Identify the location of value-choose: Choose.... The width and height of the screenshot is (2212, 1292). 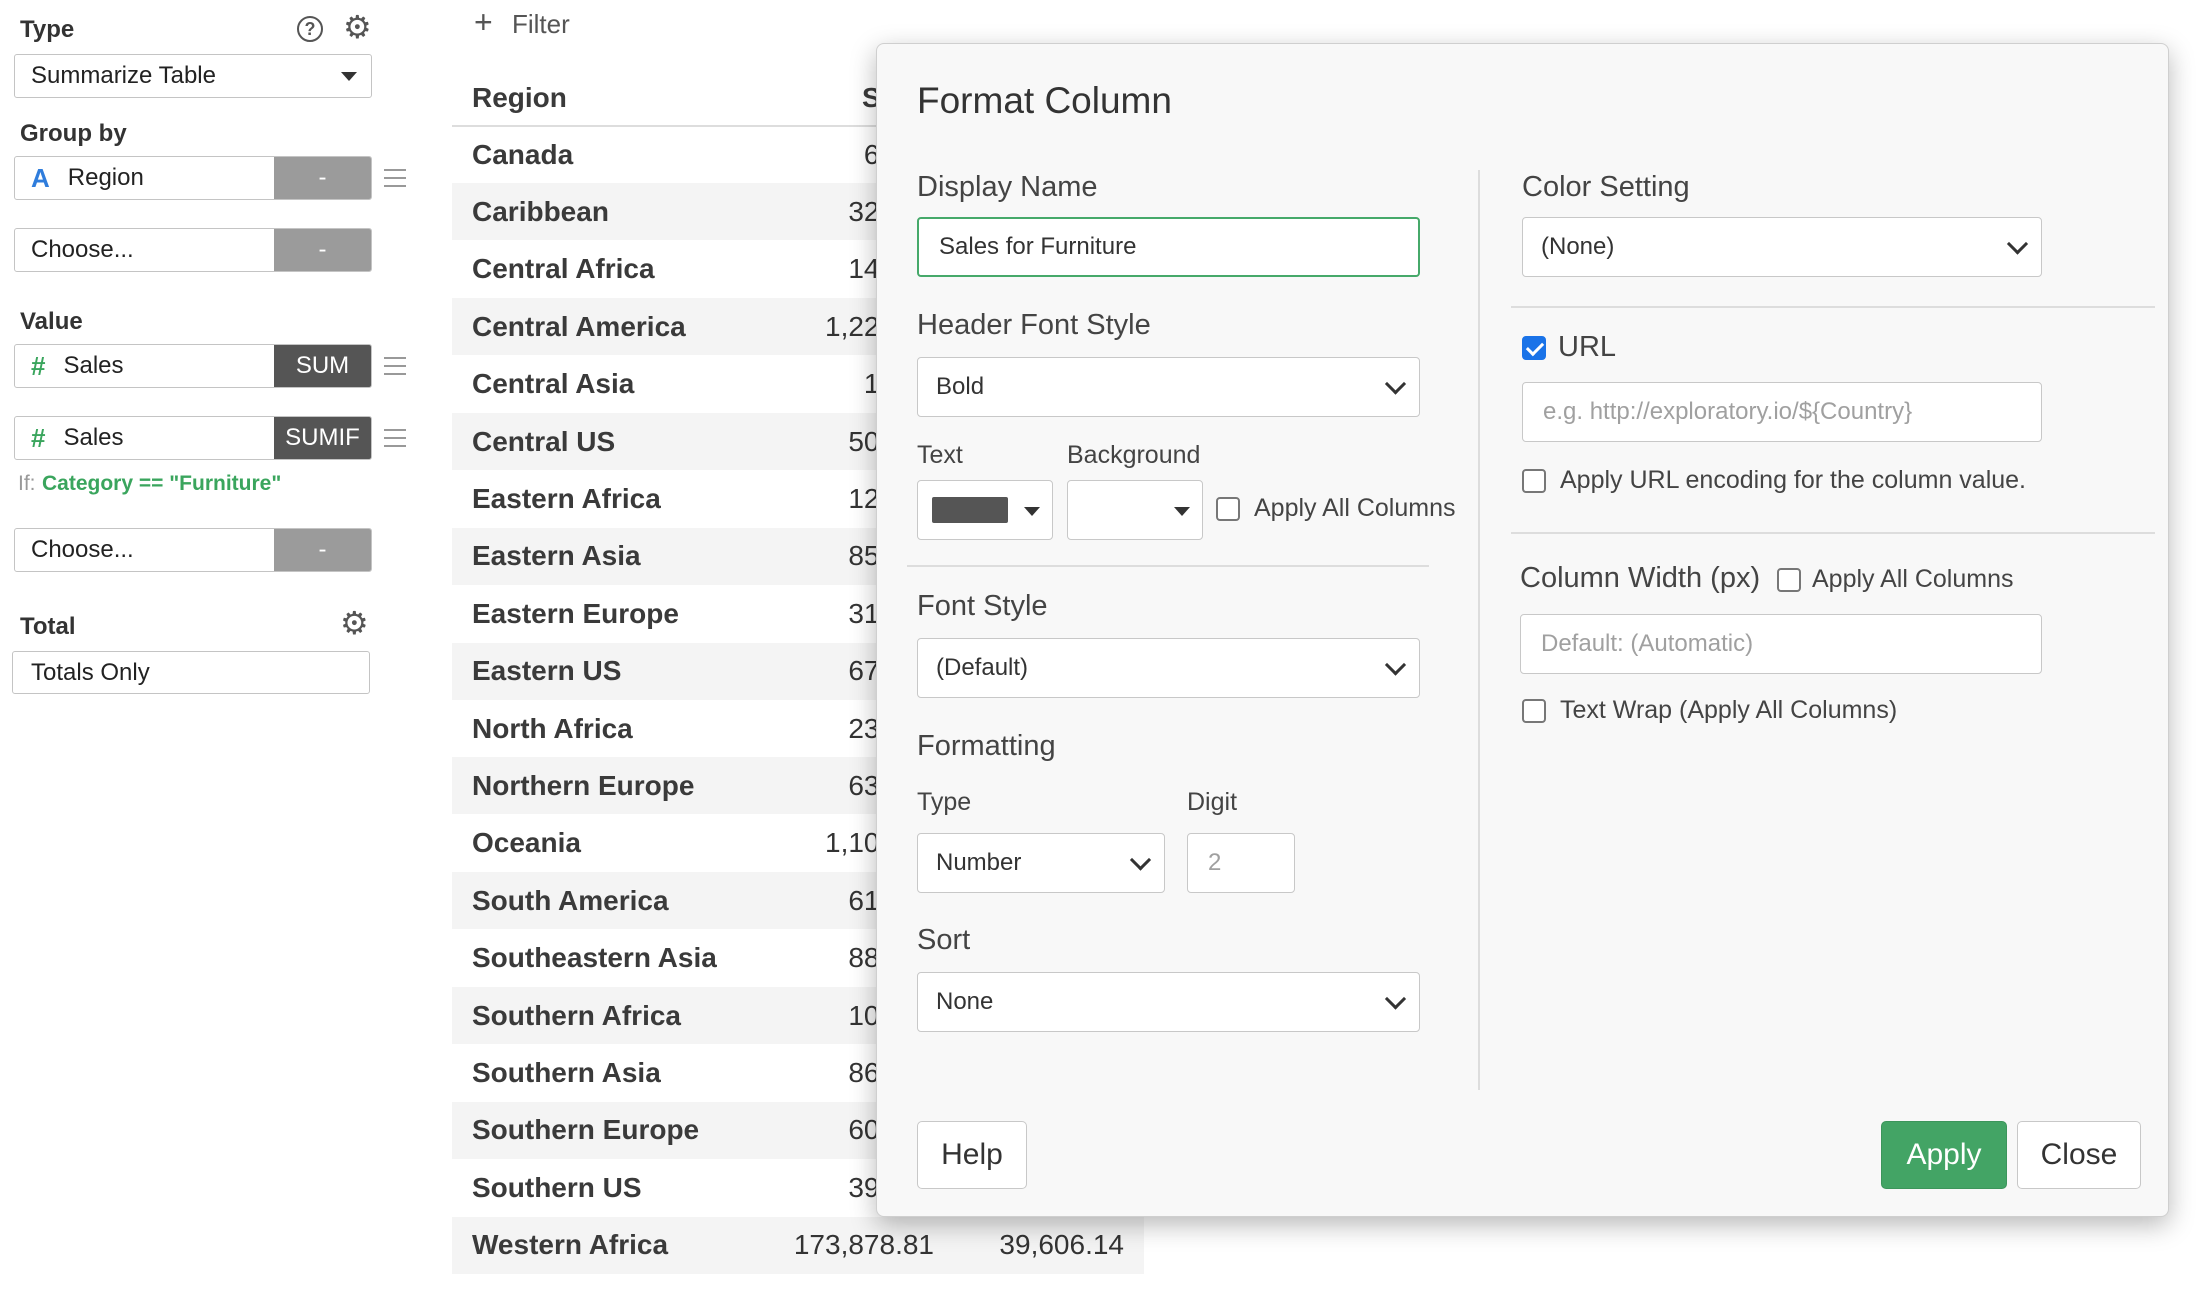
(82, 549).